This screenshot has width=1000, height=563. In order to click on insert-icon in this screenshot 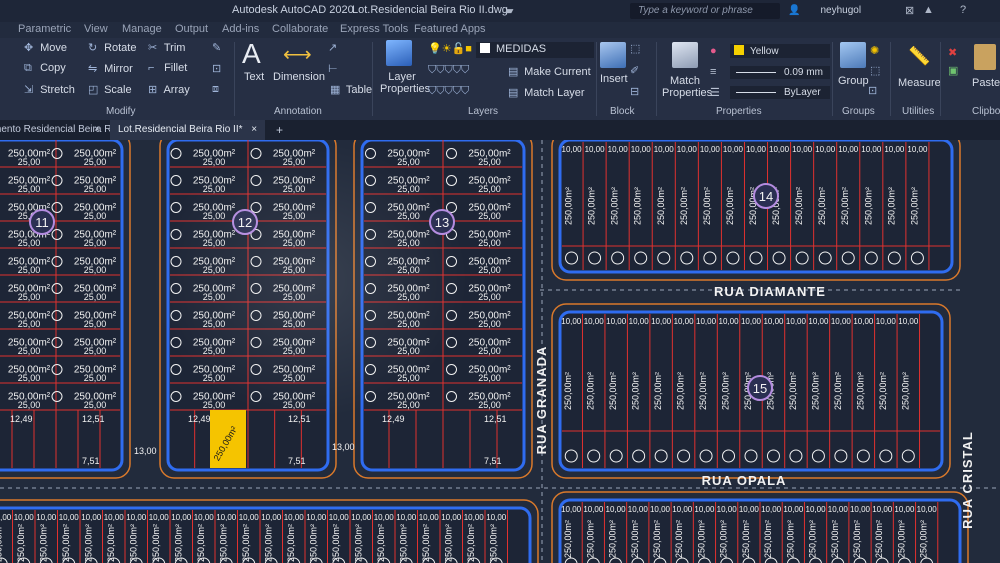, I will do `click(613, 55)`.